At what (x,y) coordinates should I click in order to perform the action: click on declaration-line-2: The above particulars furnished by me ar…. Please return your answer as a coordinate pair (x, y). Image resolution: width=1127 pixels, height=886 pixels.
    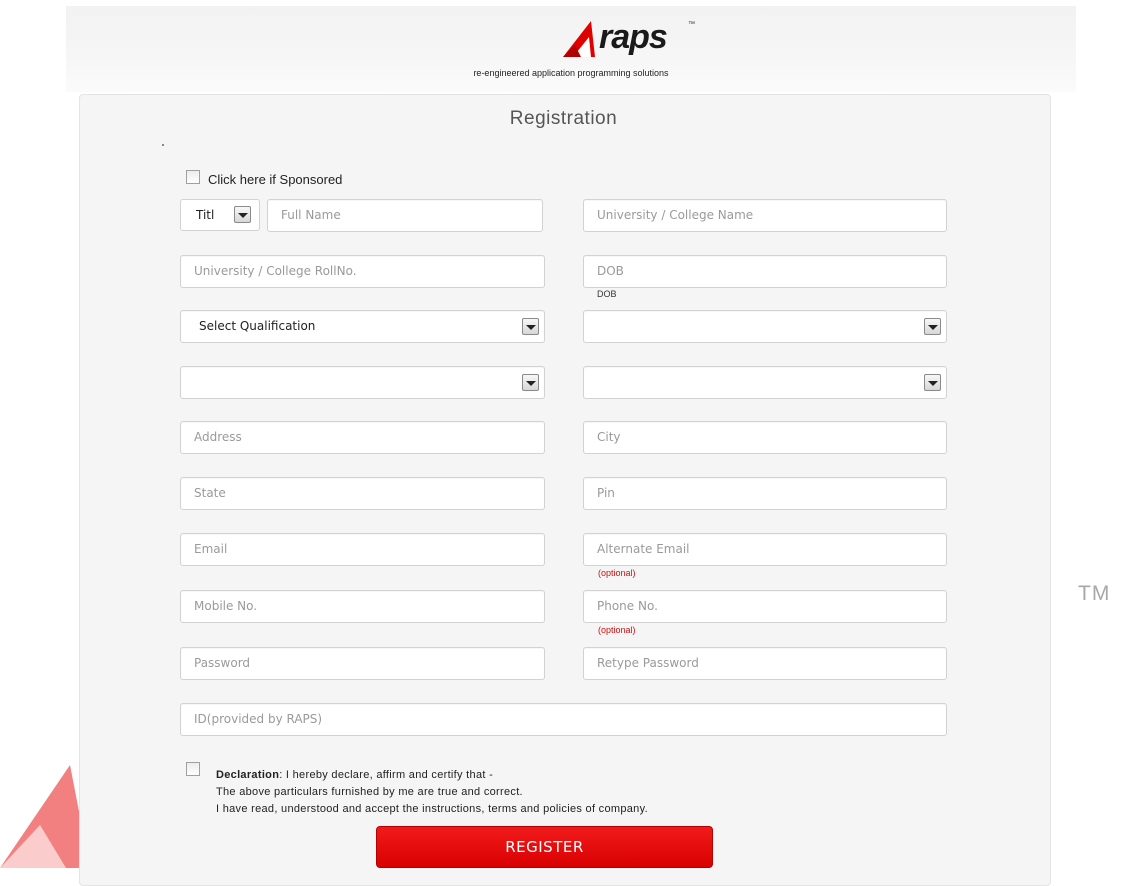
    Looking at the image, I should click on (369, 792).